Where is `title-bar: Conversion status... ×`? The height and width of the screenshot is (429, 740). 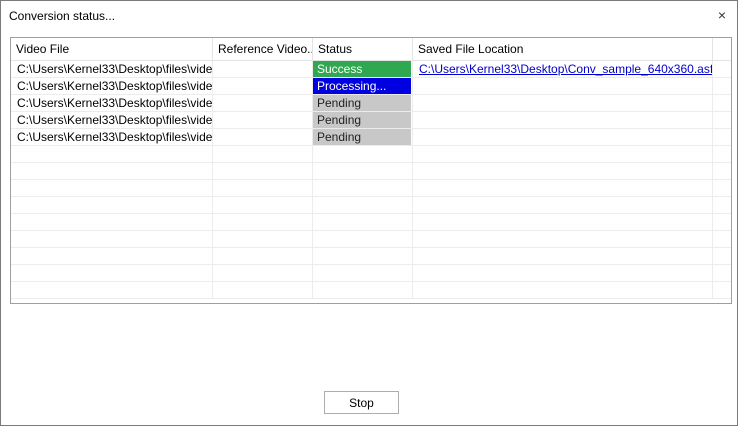 title-bar: Conversion status... × is located at coordinates (369, 16).